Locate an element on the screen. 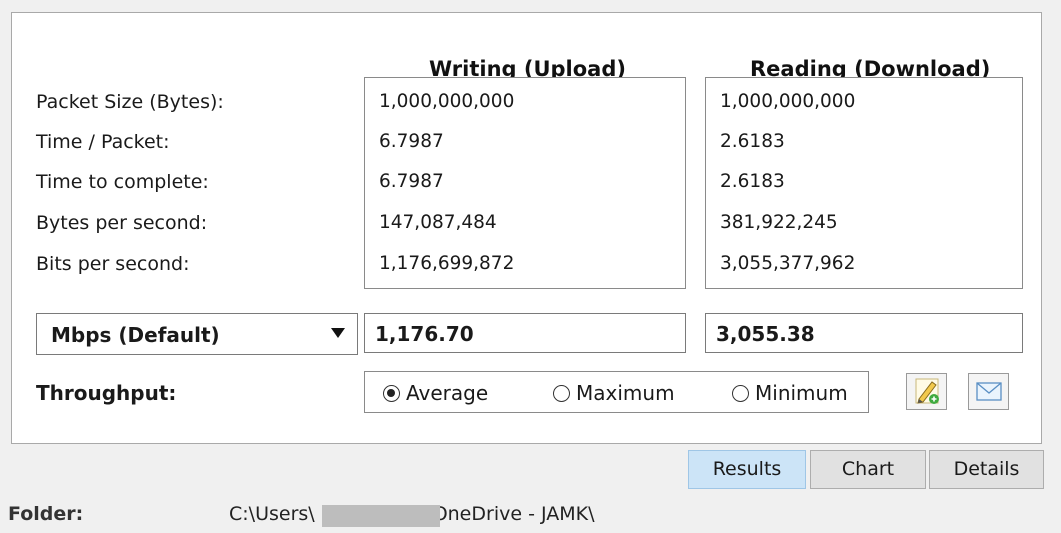 This screenshot has width=1061, height=533. upload-time-to-complete: 6.7987 is located at coordinates (411, 181).